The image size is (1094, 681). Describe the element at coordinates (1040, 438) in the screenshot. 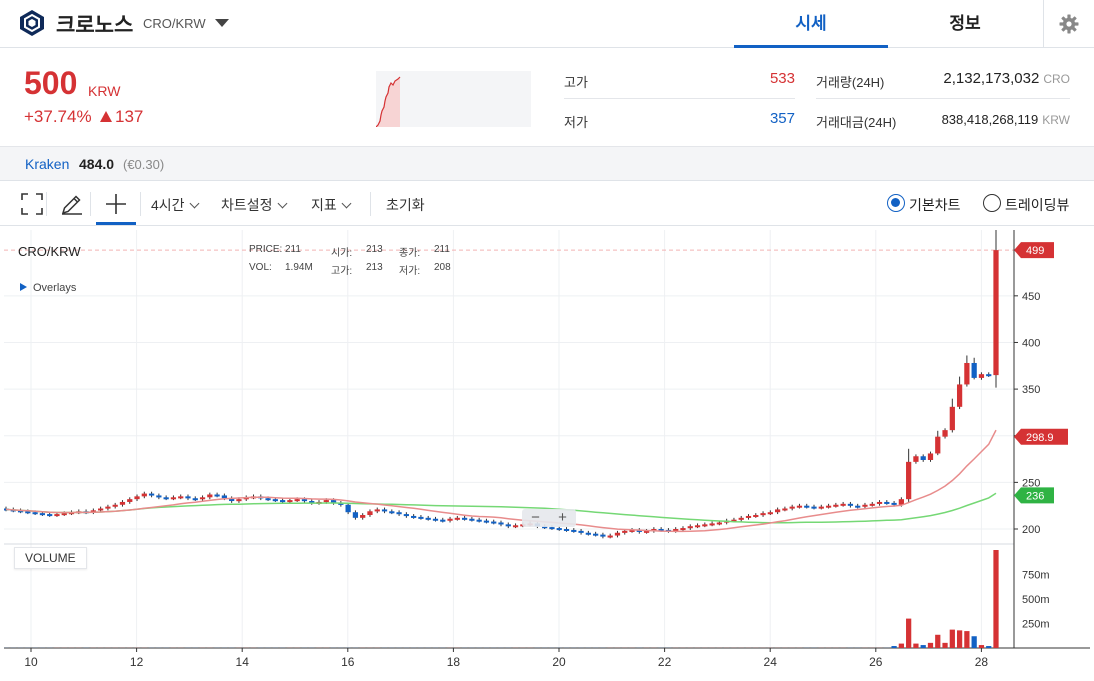

I see `price-tag-label: 298.9` at that location.